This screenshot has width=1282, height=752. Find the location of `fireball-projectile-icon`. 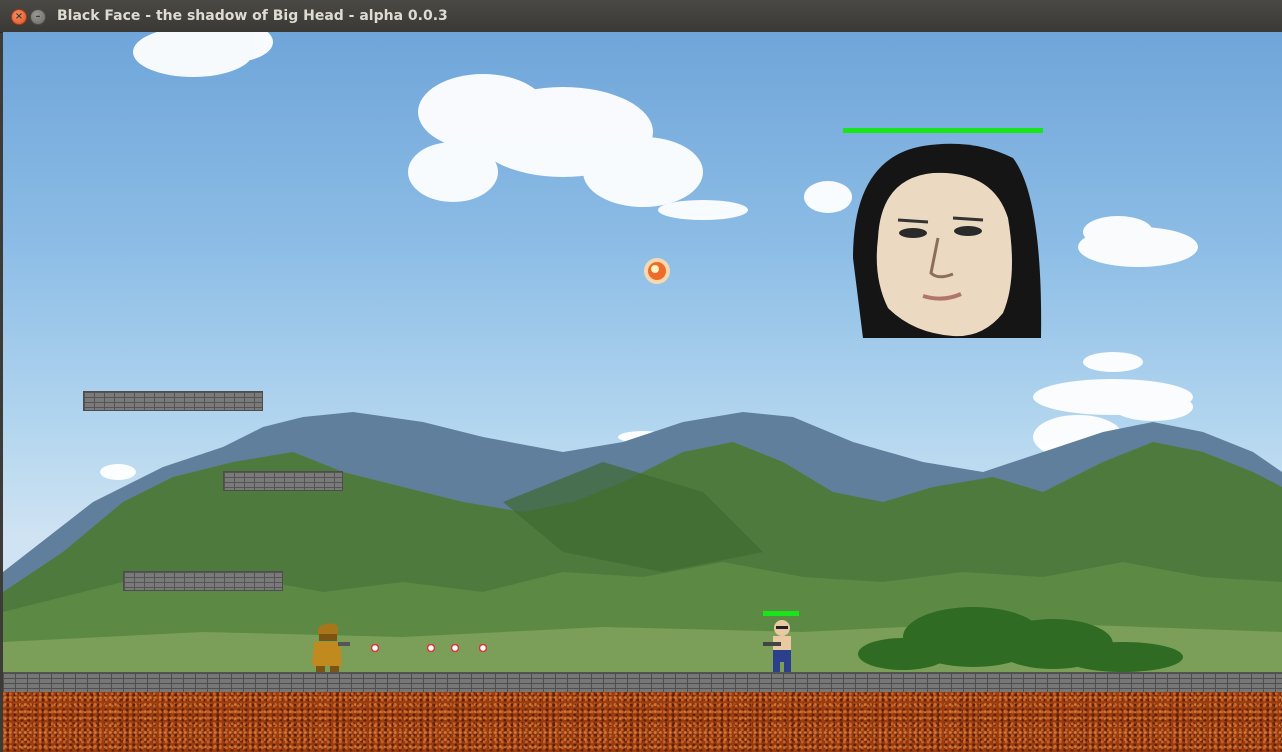

fireball-projectile-icon is located at coordinates (657, 271).